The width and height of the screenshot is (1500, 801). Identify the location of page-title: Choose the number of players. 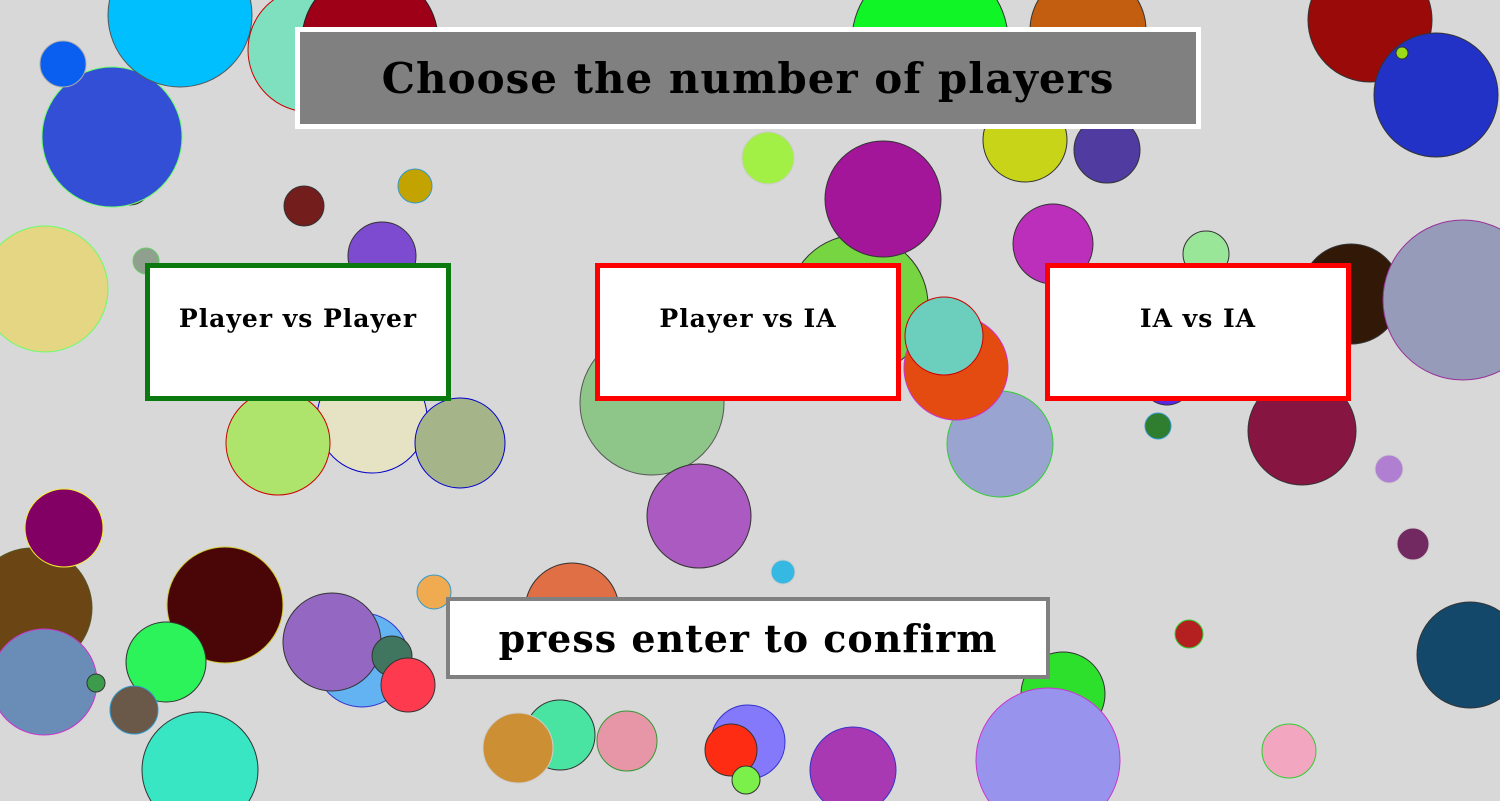
(748, 78).